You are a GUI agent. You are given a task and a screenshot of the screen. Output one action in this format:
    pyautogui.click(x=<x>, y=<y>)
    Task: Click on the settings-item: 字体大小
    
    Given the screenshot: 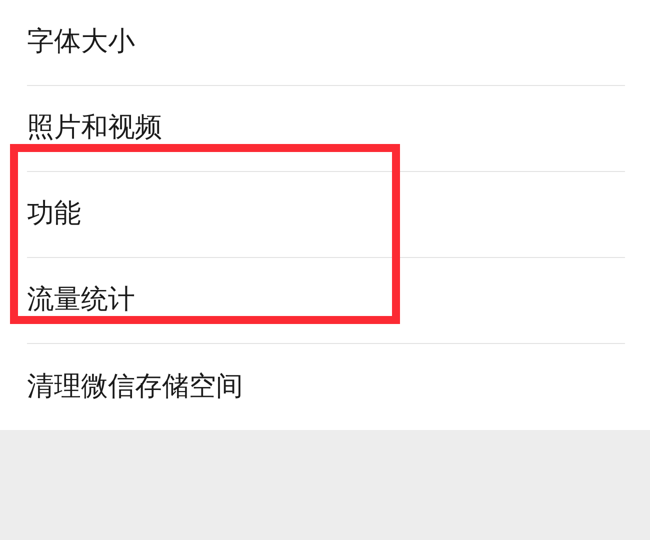 What is the action you would take?
    pyautogui.click(x=81, y=42)
    